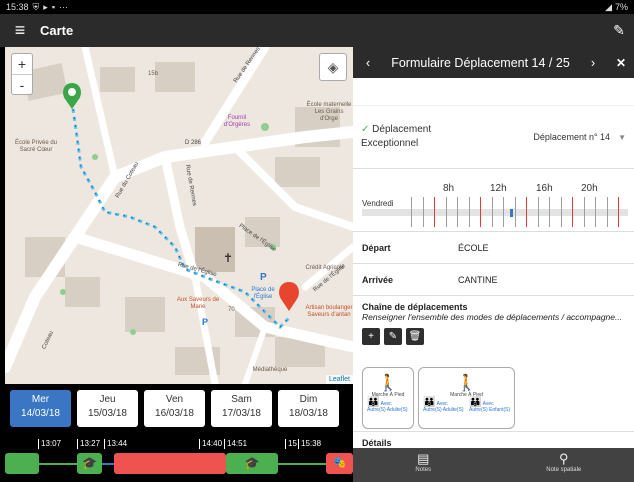 The image size is (634, 482). Describe the element at coordinates (20, 30) in the screenshot. I see `hamburger-menu-icon: ≡` at that location.